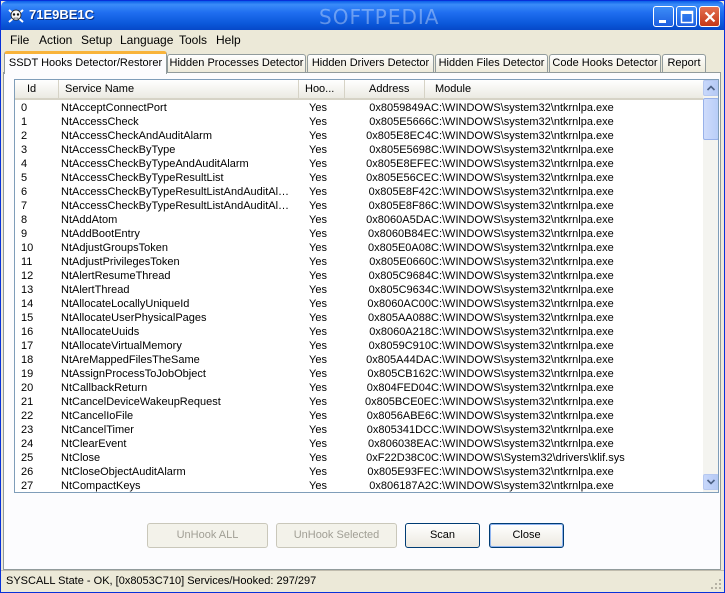 The image size is (725, 593). Describe the element at coordinates (662, 21) in the screenshot. I see `minimize-icon` at that location.